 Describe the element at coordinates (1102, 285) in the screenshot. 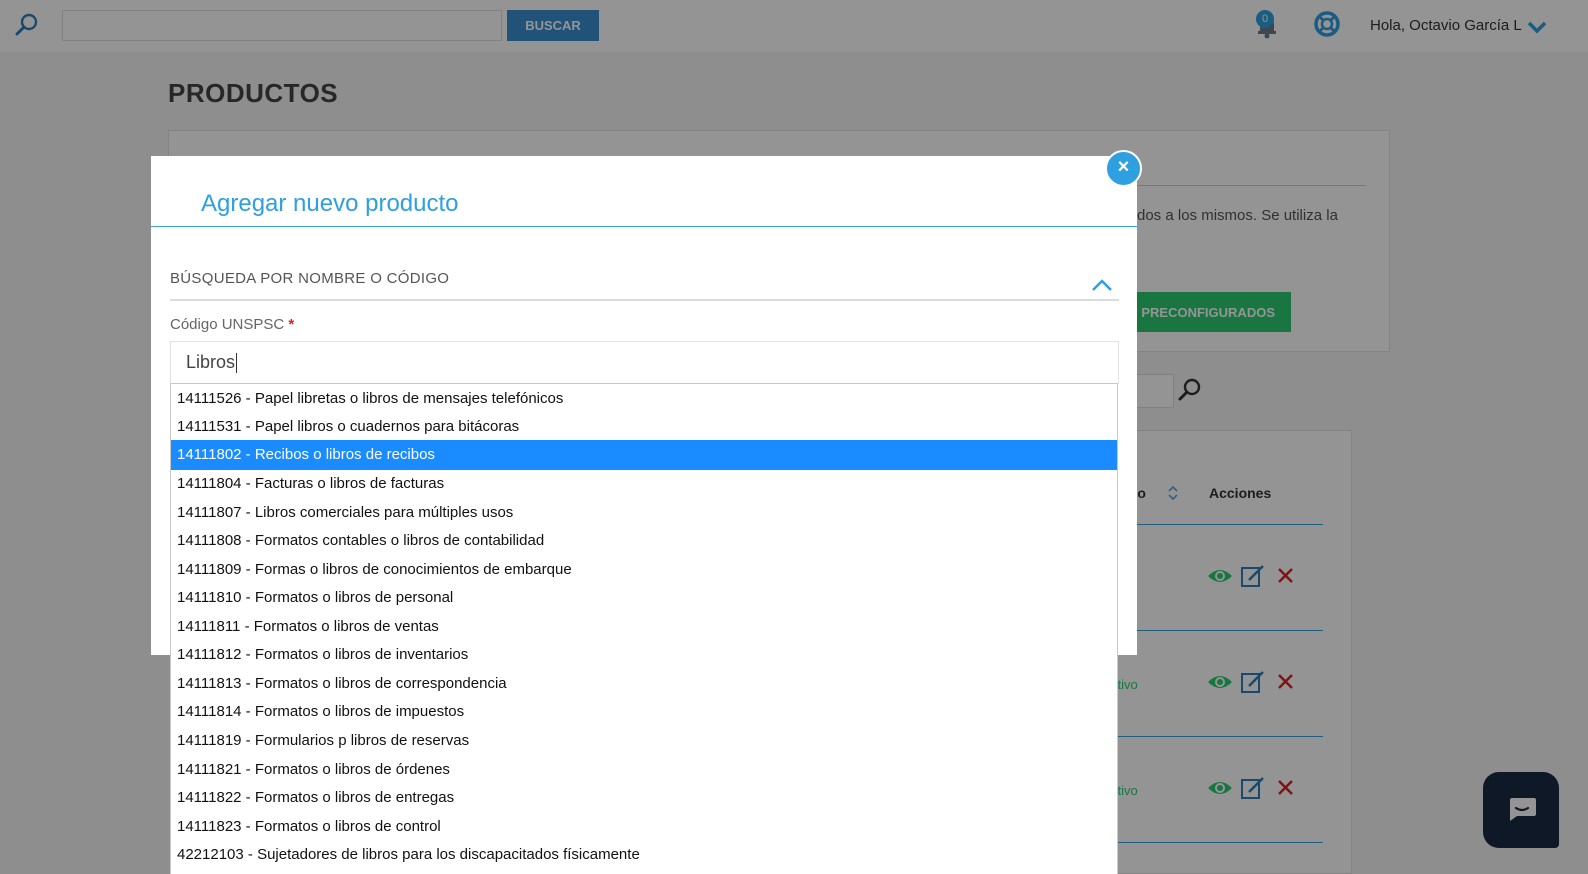

I see `chevron-up-icon` at that location.